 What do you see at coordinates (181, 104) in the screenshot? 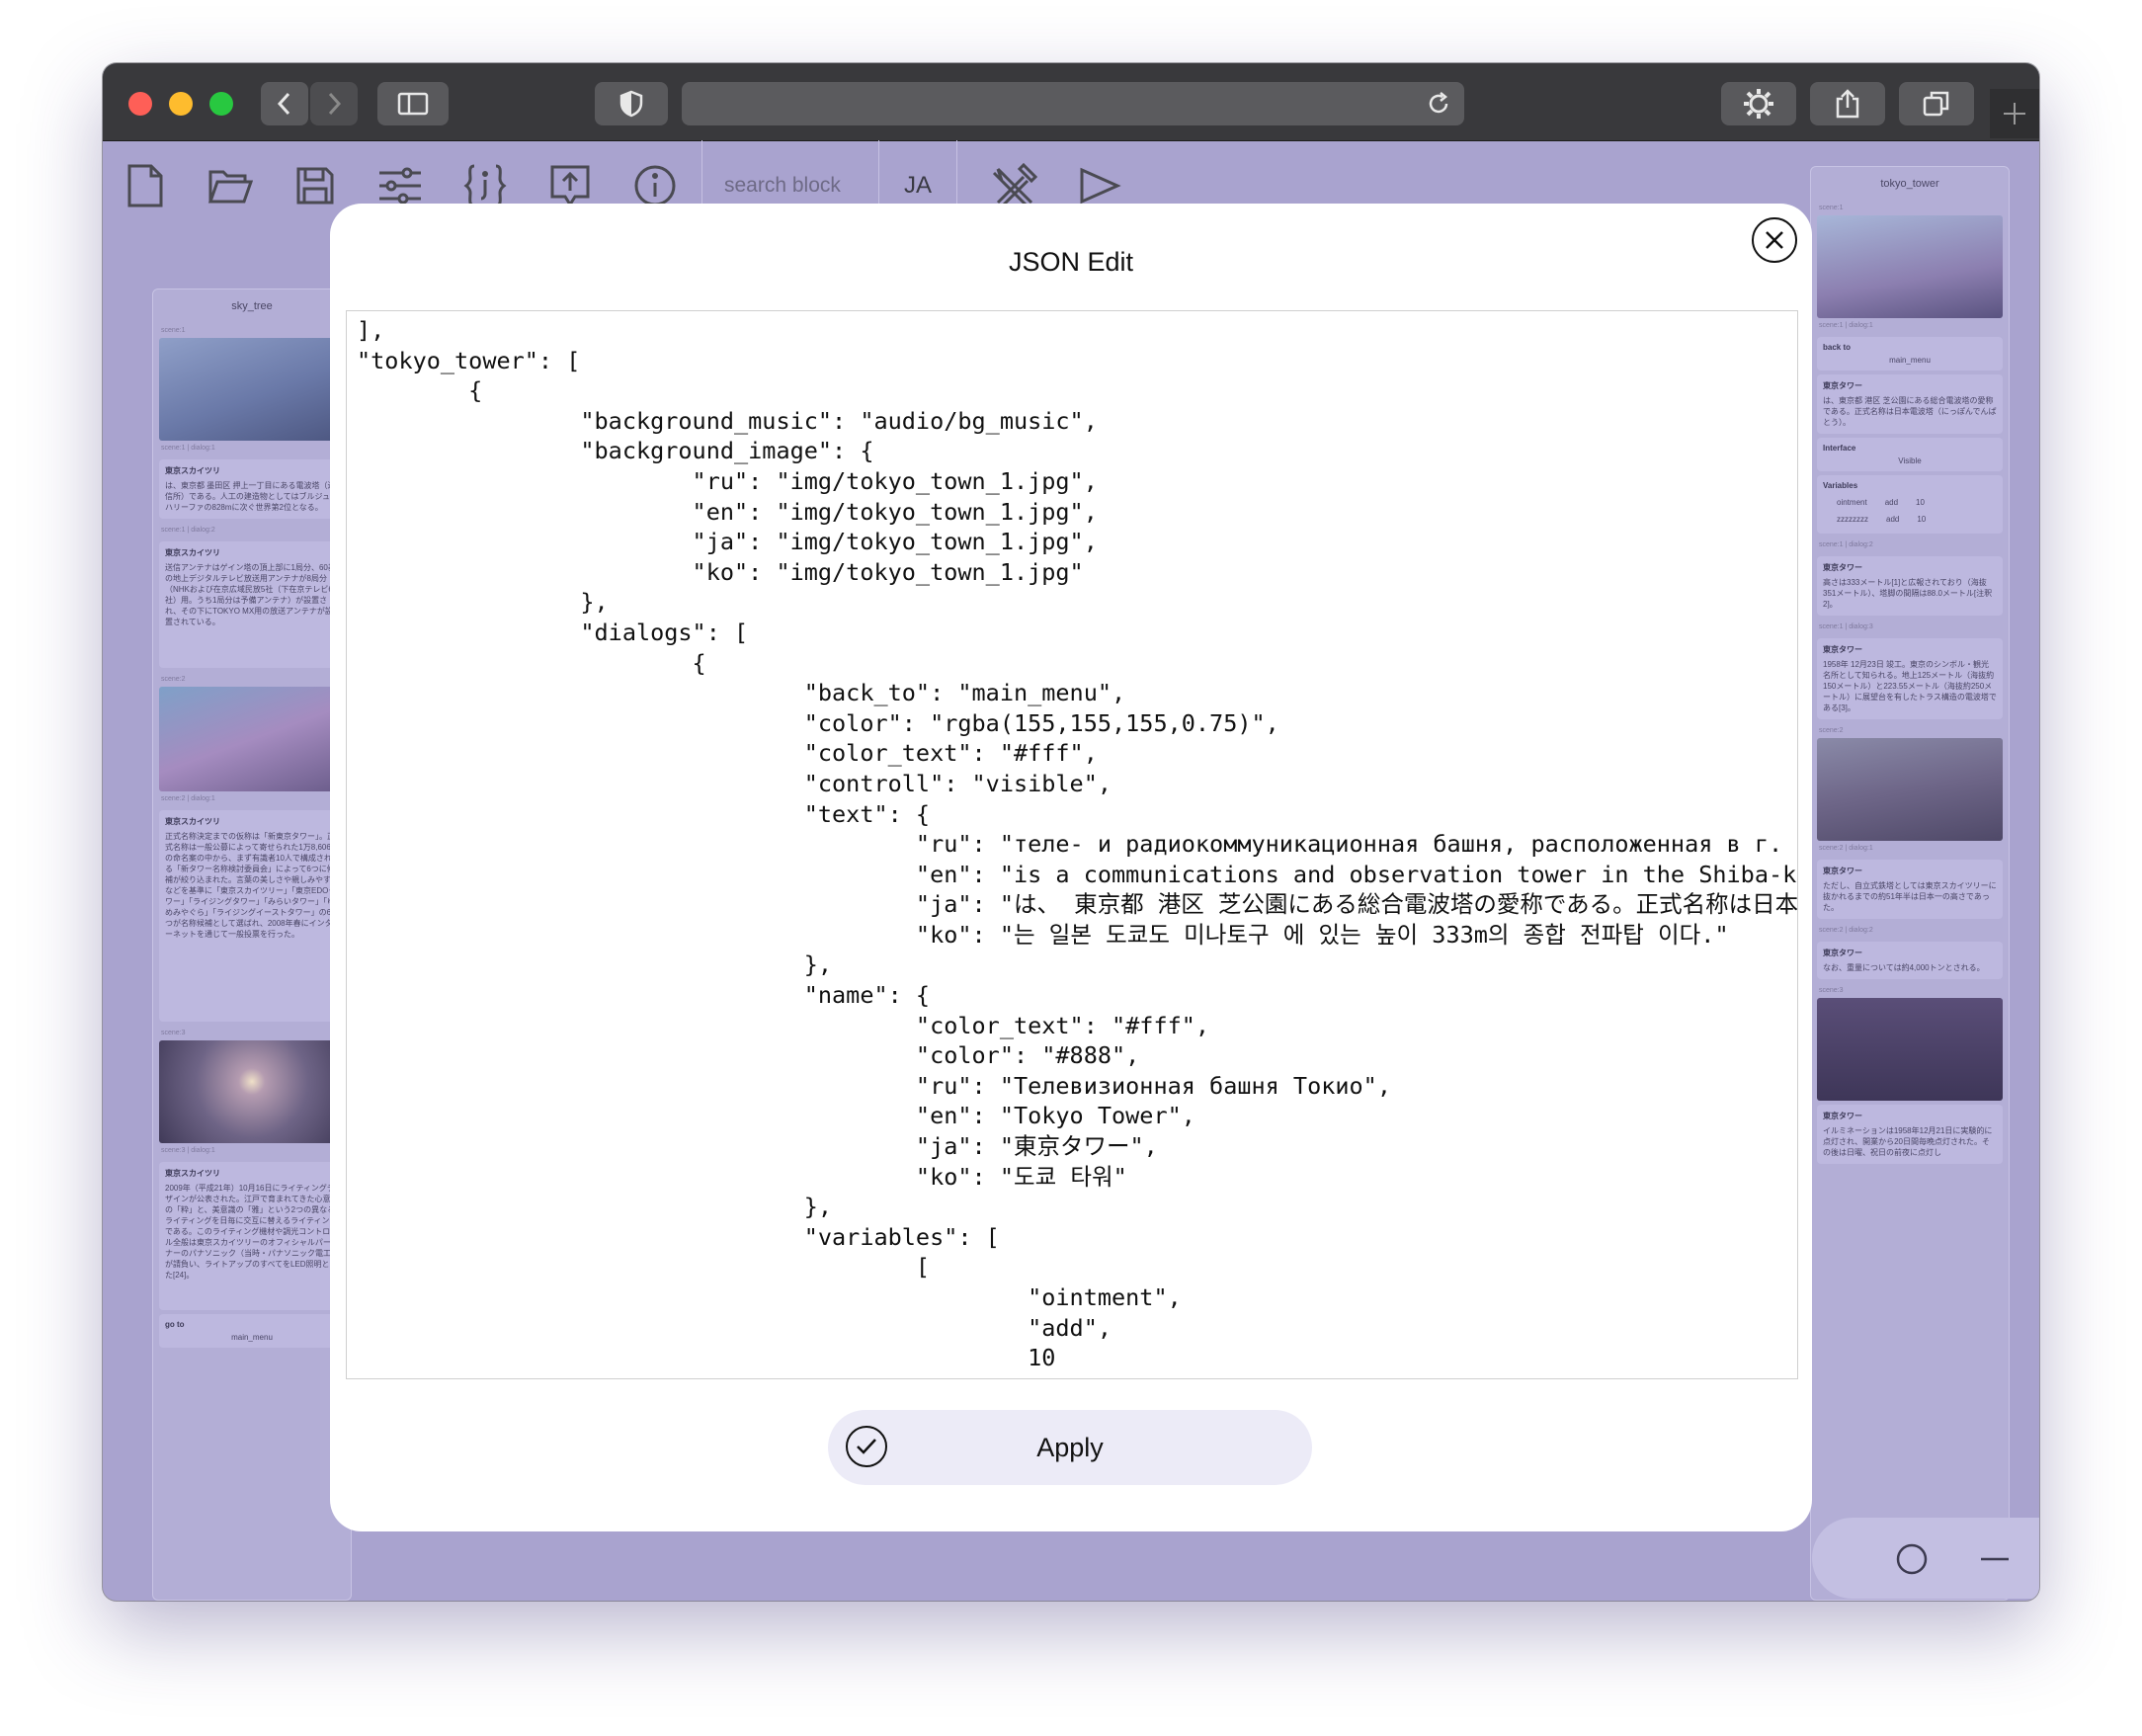
I see `minimize-window-button` at bounding box center [181, 104].